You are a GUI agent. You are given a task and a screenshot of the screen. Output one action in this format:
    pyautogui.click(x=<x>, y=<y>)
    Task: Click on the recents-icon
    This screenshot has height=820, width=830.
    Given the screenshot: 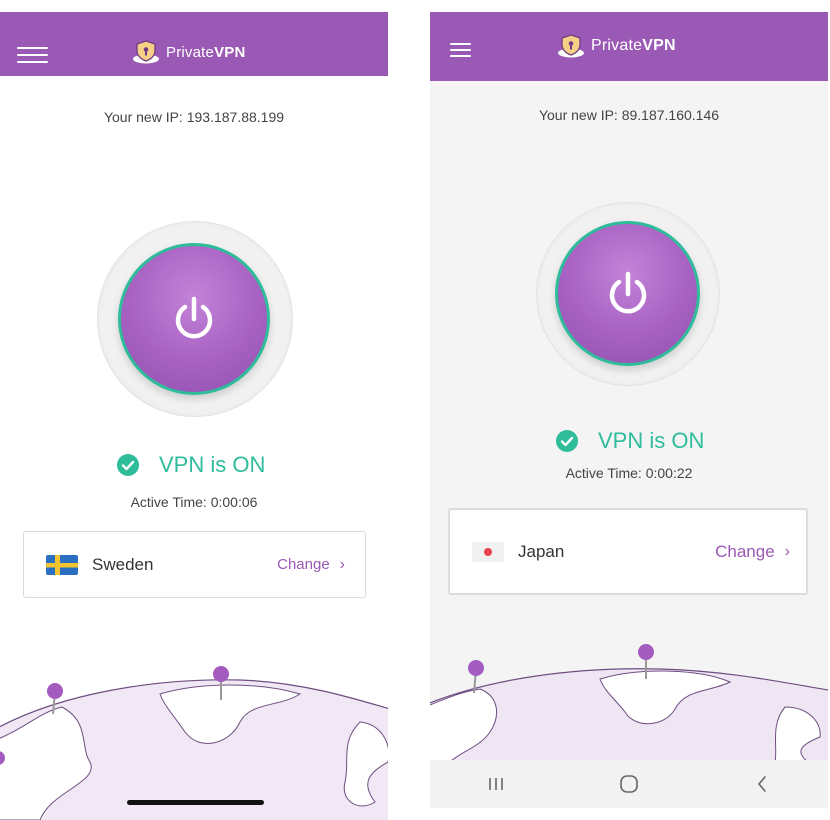 What is the action you would take?
    pyautogui.click(x=496, y=784)
    